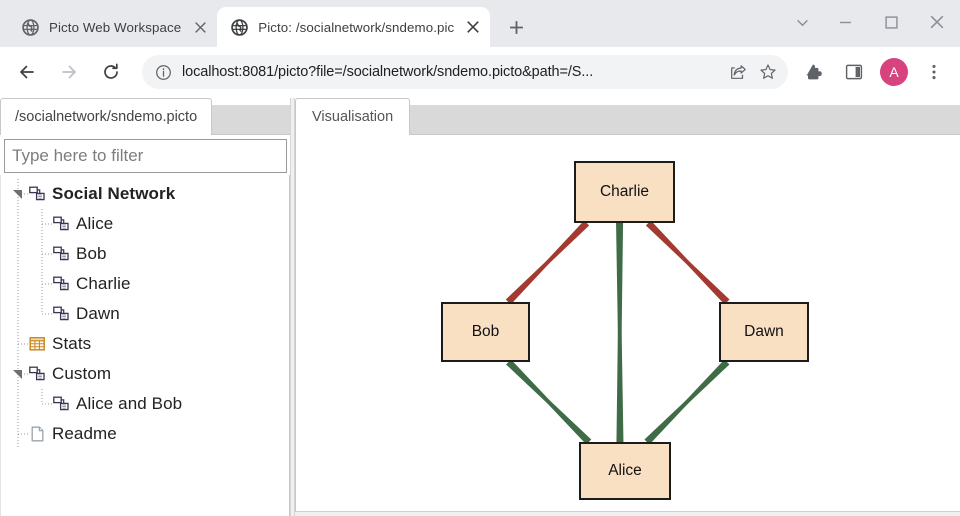 The width and height of the screenshot is (960, 516). What do you see at coordinates (891, 22) in the screenshot?
I see `maximize-button` at bounding box center [891, 22].